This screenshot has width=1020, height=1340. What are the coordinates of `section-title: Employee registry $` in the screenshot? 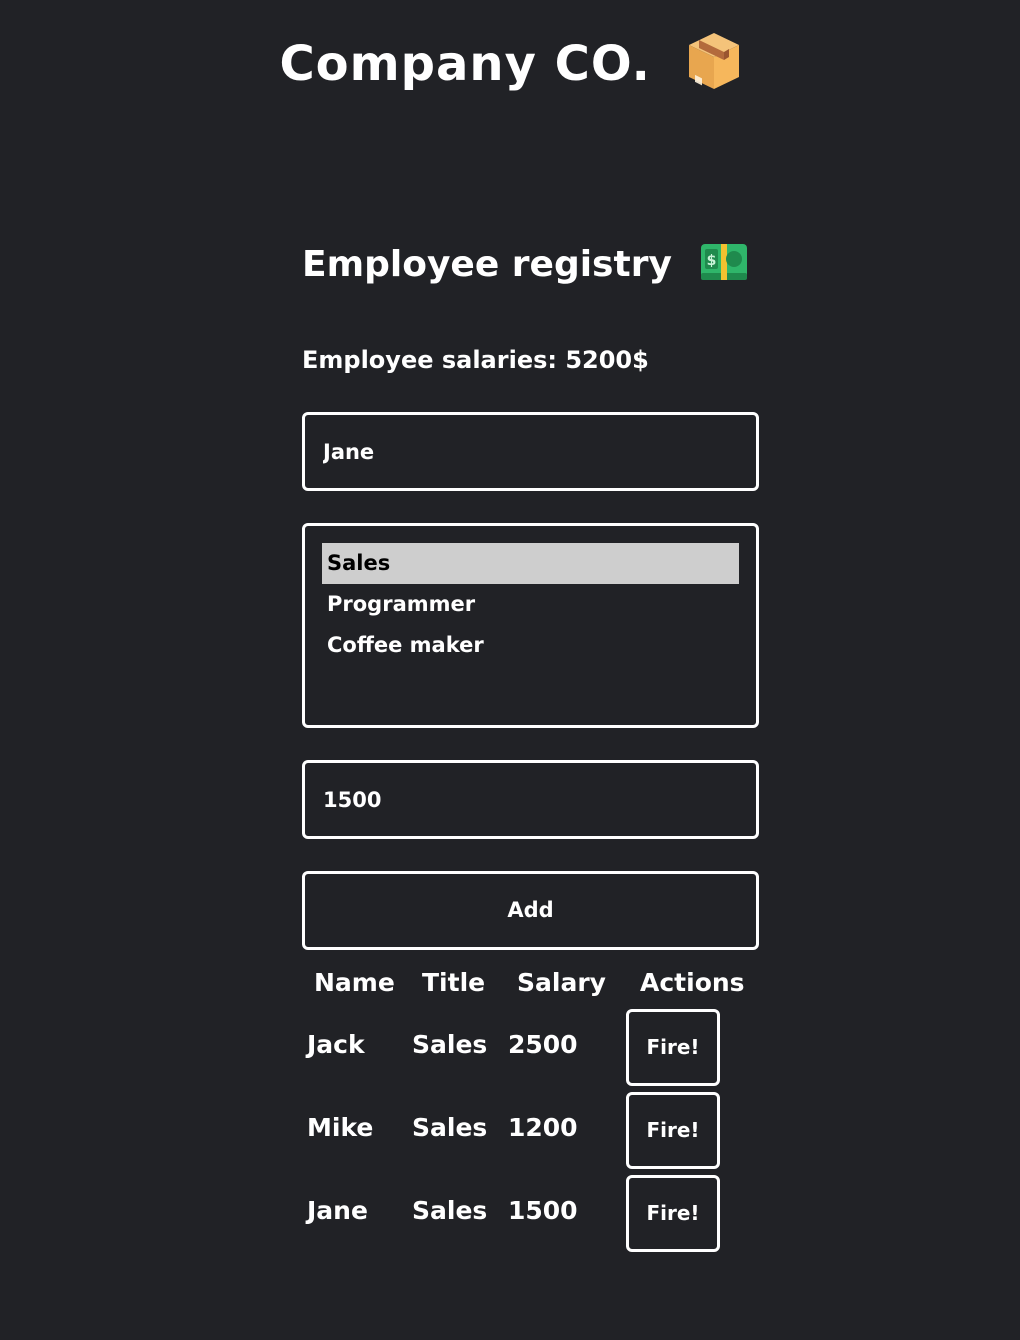 It's located at (525, 264).